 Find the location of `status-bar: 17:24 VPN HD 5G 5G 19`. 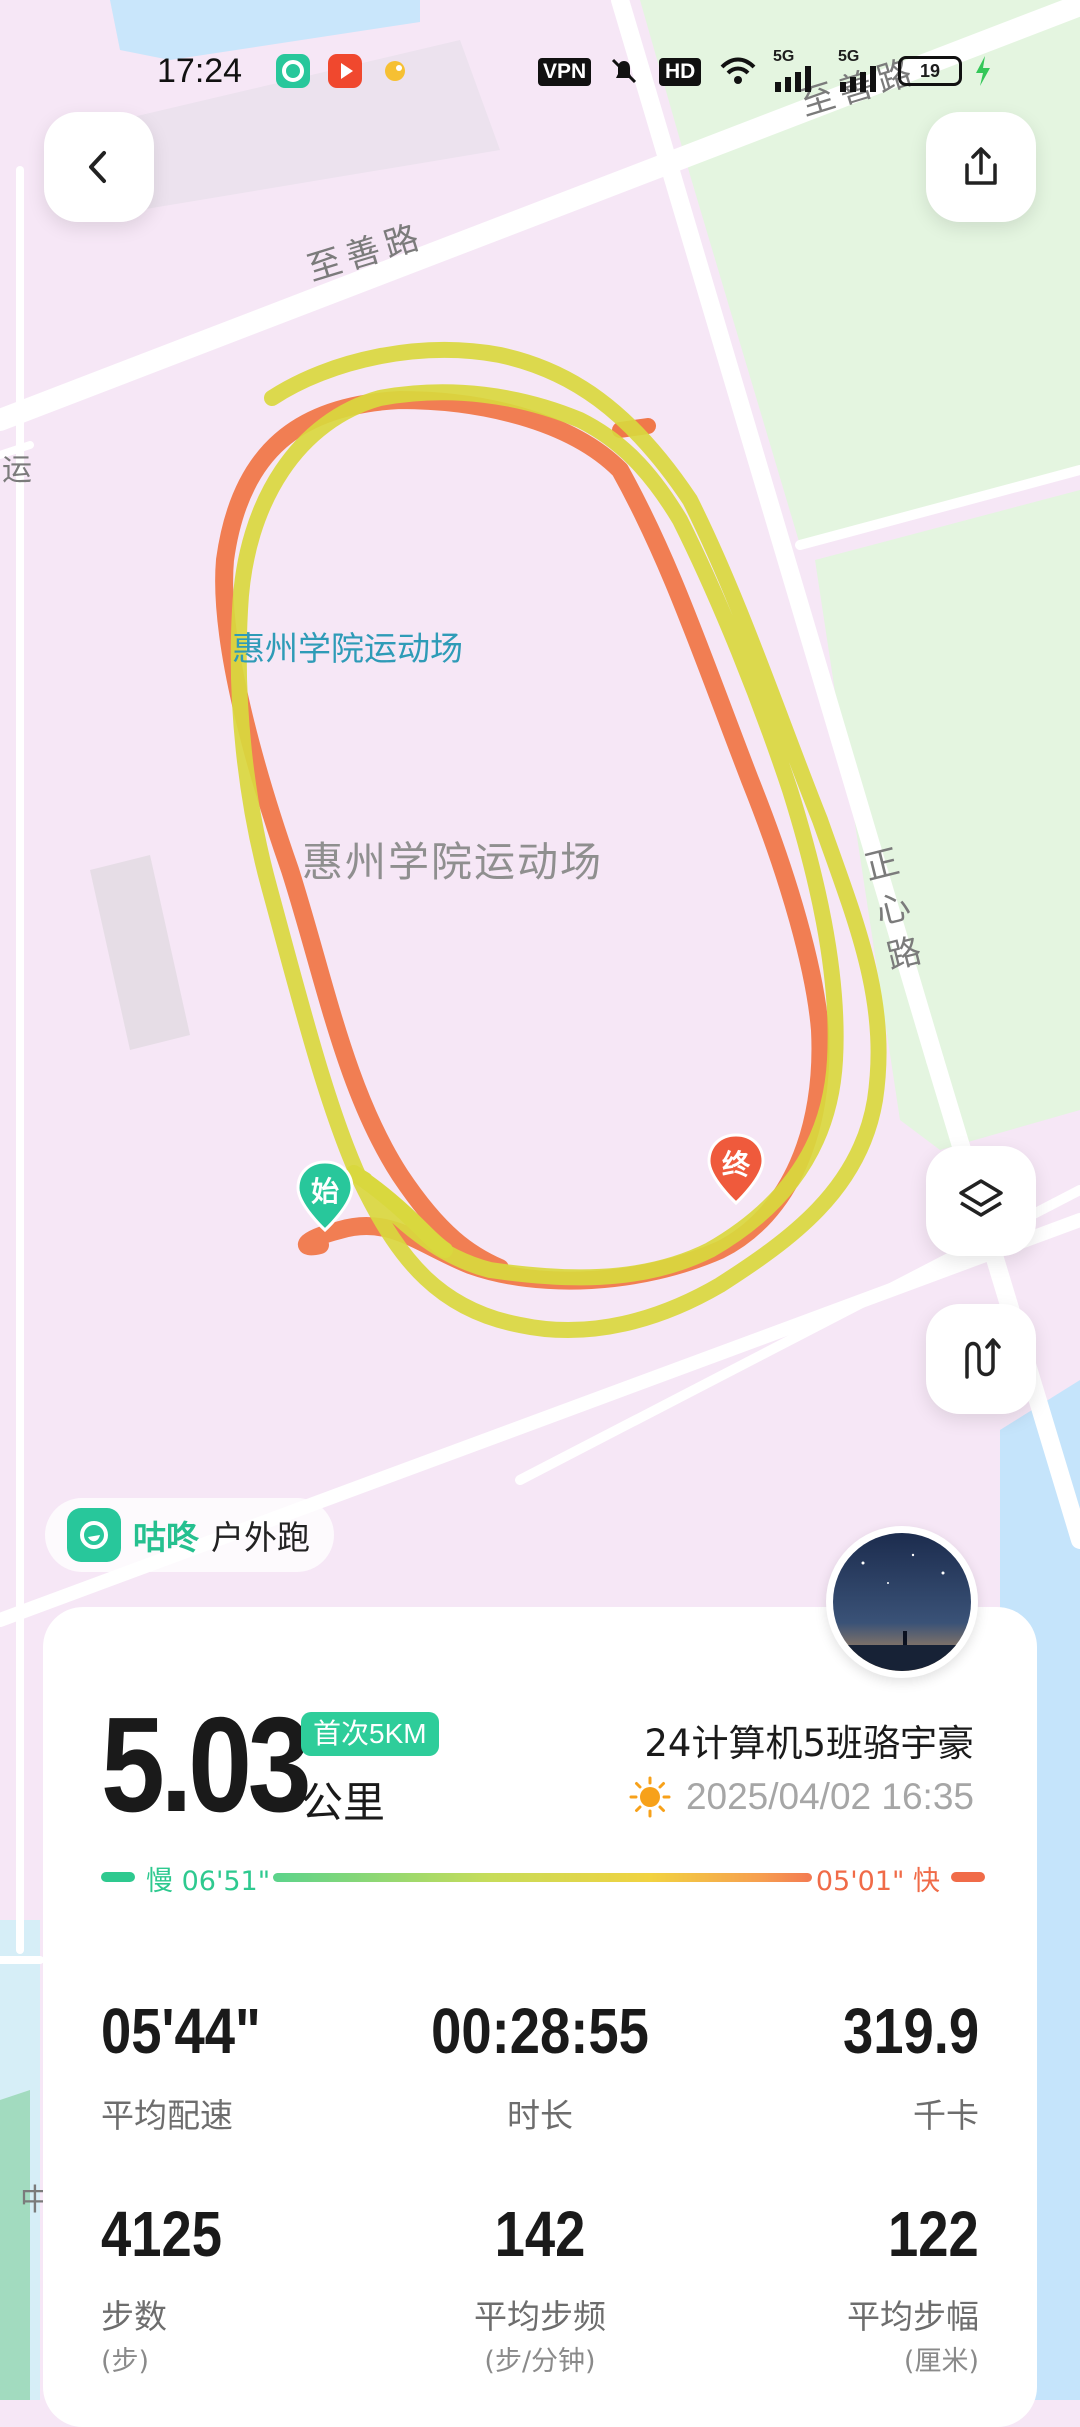

status-bar: 17:24 VPN HD 5G 5G 19 is located at coordinates (540, 72).